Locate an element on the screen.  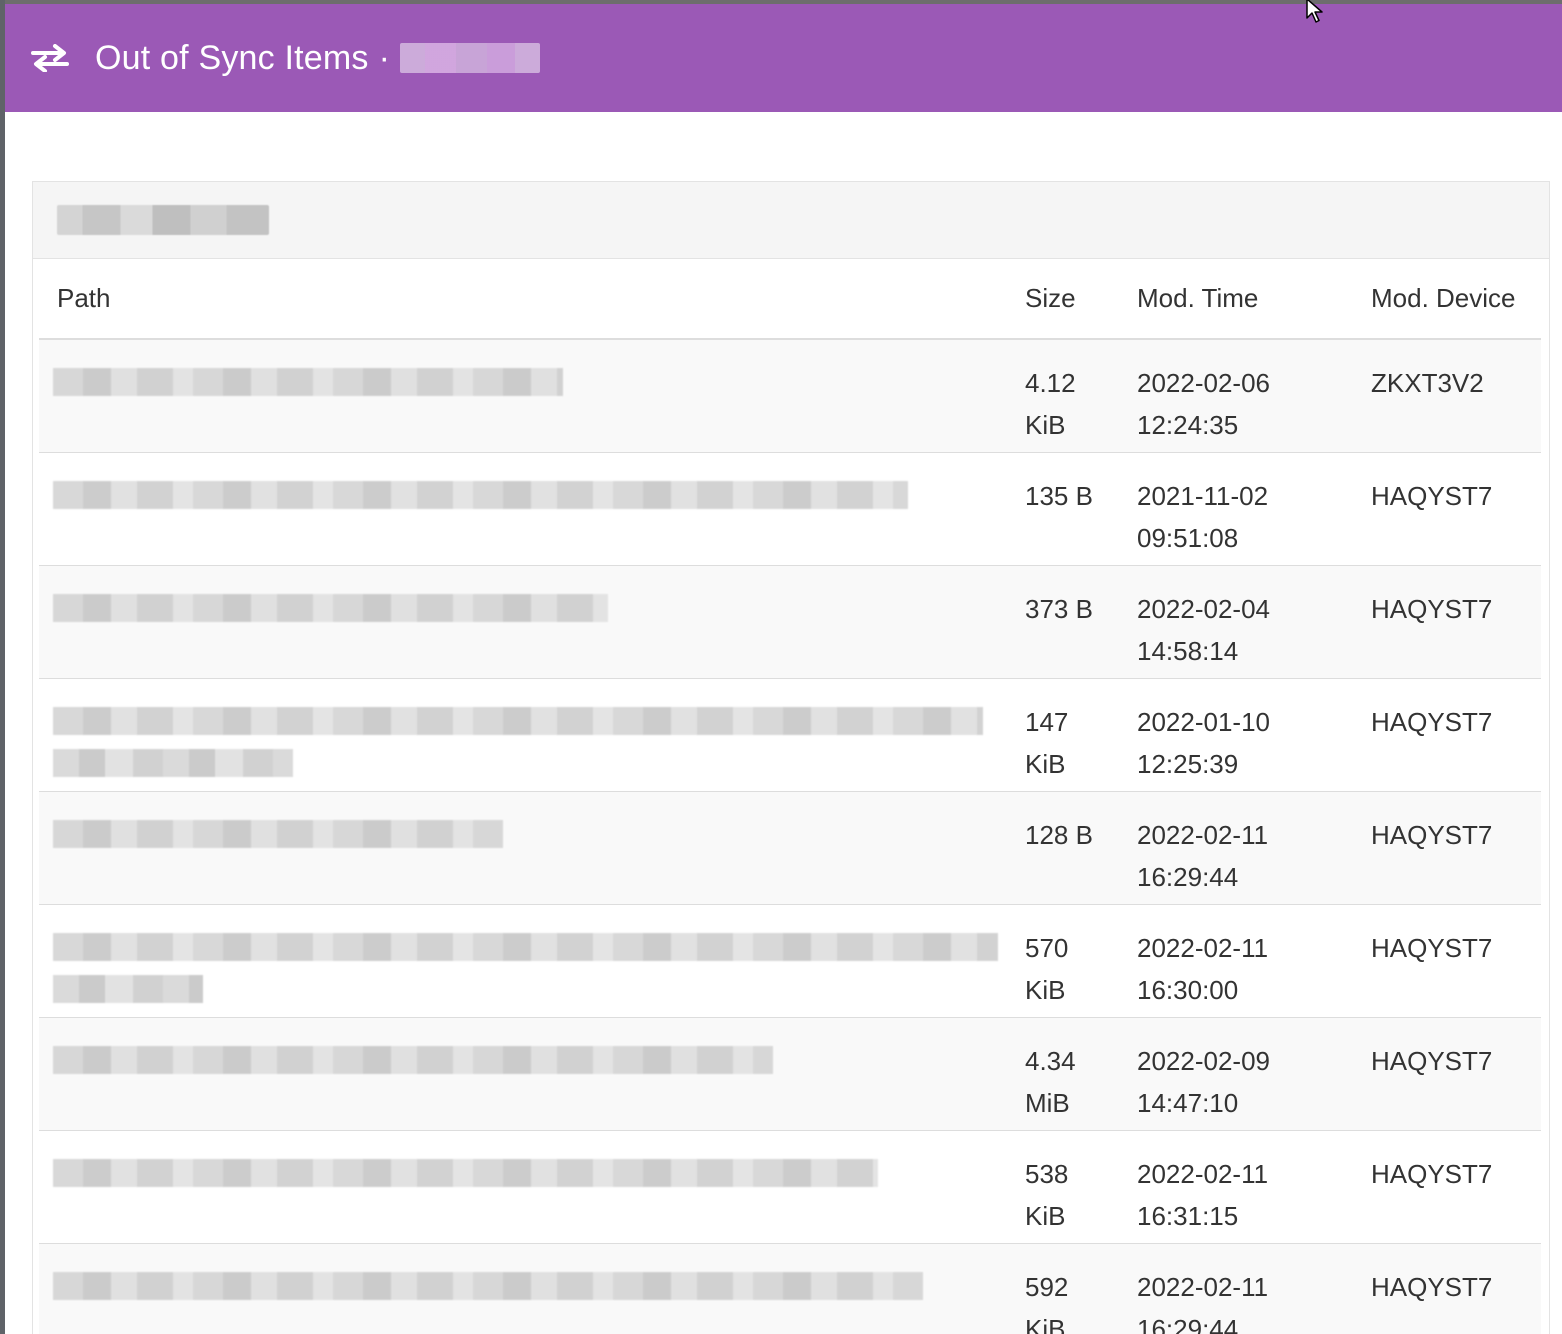
mod-date: 2022-02-09 is located at coordinates (1203, 1060).